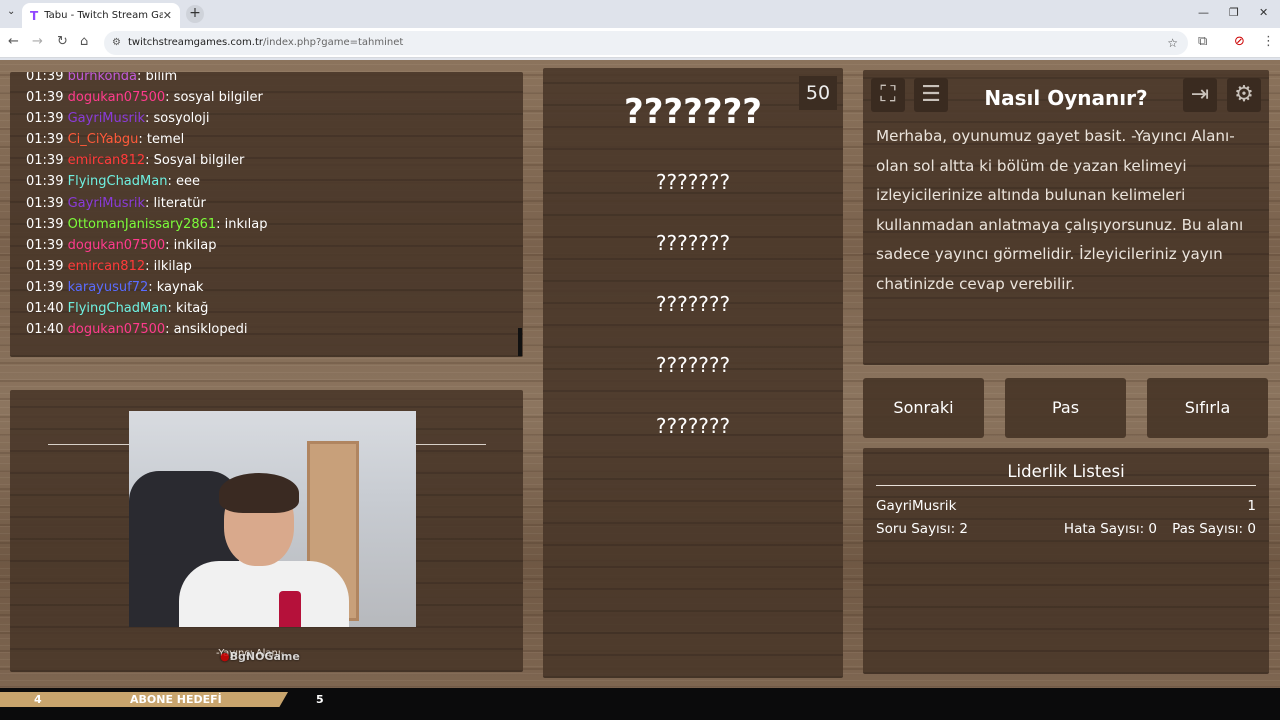 This screenshot has height=720, width=1280. What do you see at coordinates (62, 41) in the screenshot?
I see `reload-icon: ↻` at bounding box center [62, 41].